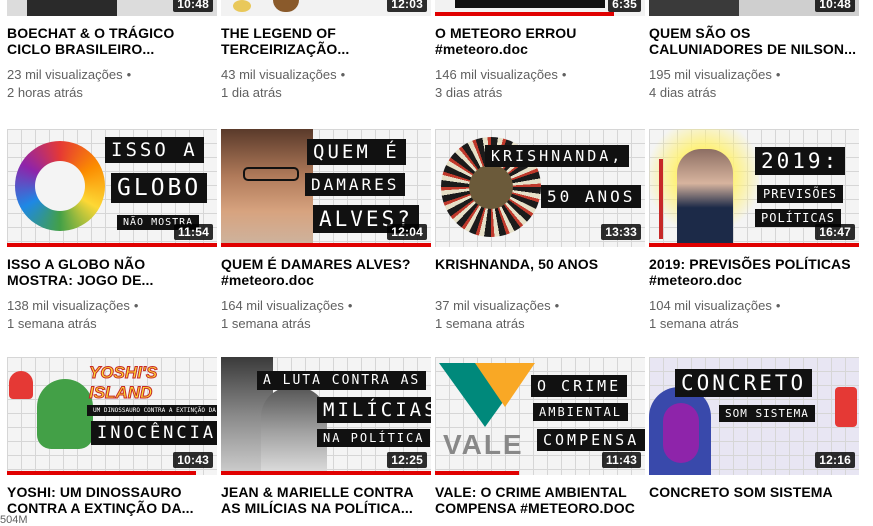 This screenshot has height=526, width=873. Describe the element at coordinates (501, 83) in the screenshot. I see `video-meta: 146 mil visualizações • 3 dias atrás` at that location.